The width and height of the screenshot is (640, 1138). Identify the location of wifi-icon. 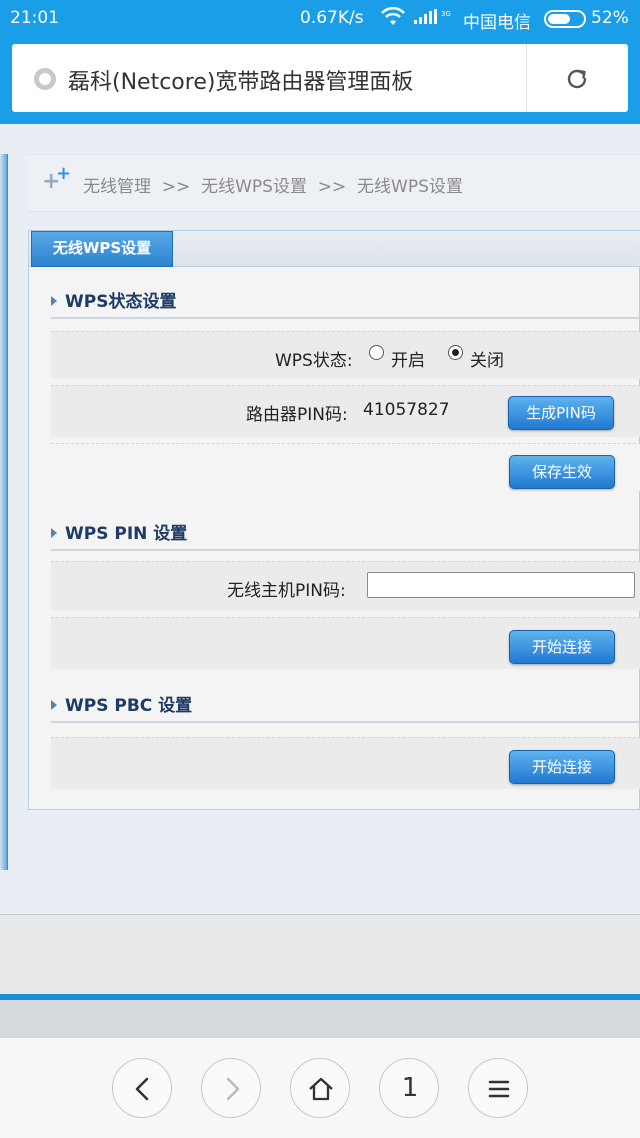
(393, 16).